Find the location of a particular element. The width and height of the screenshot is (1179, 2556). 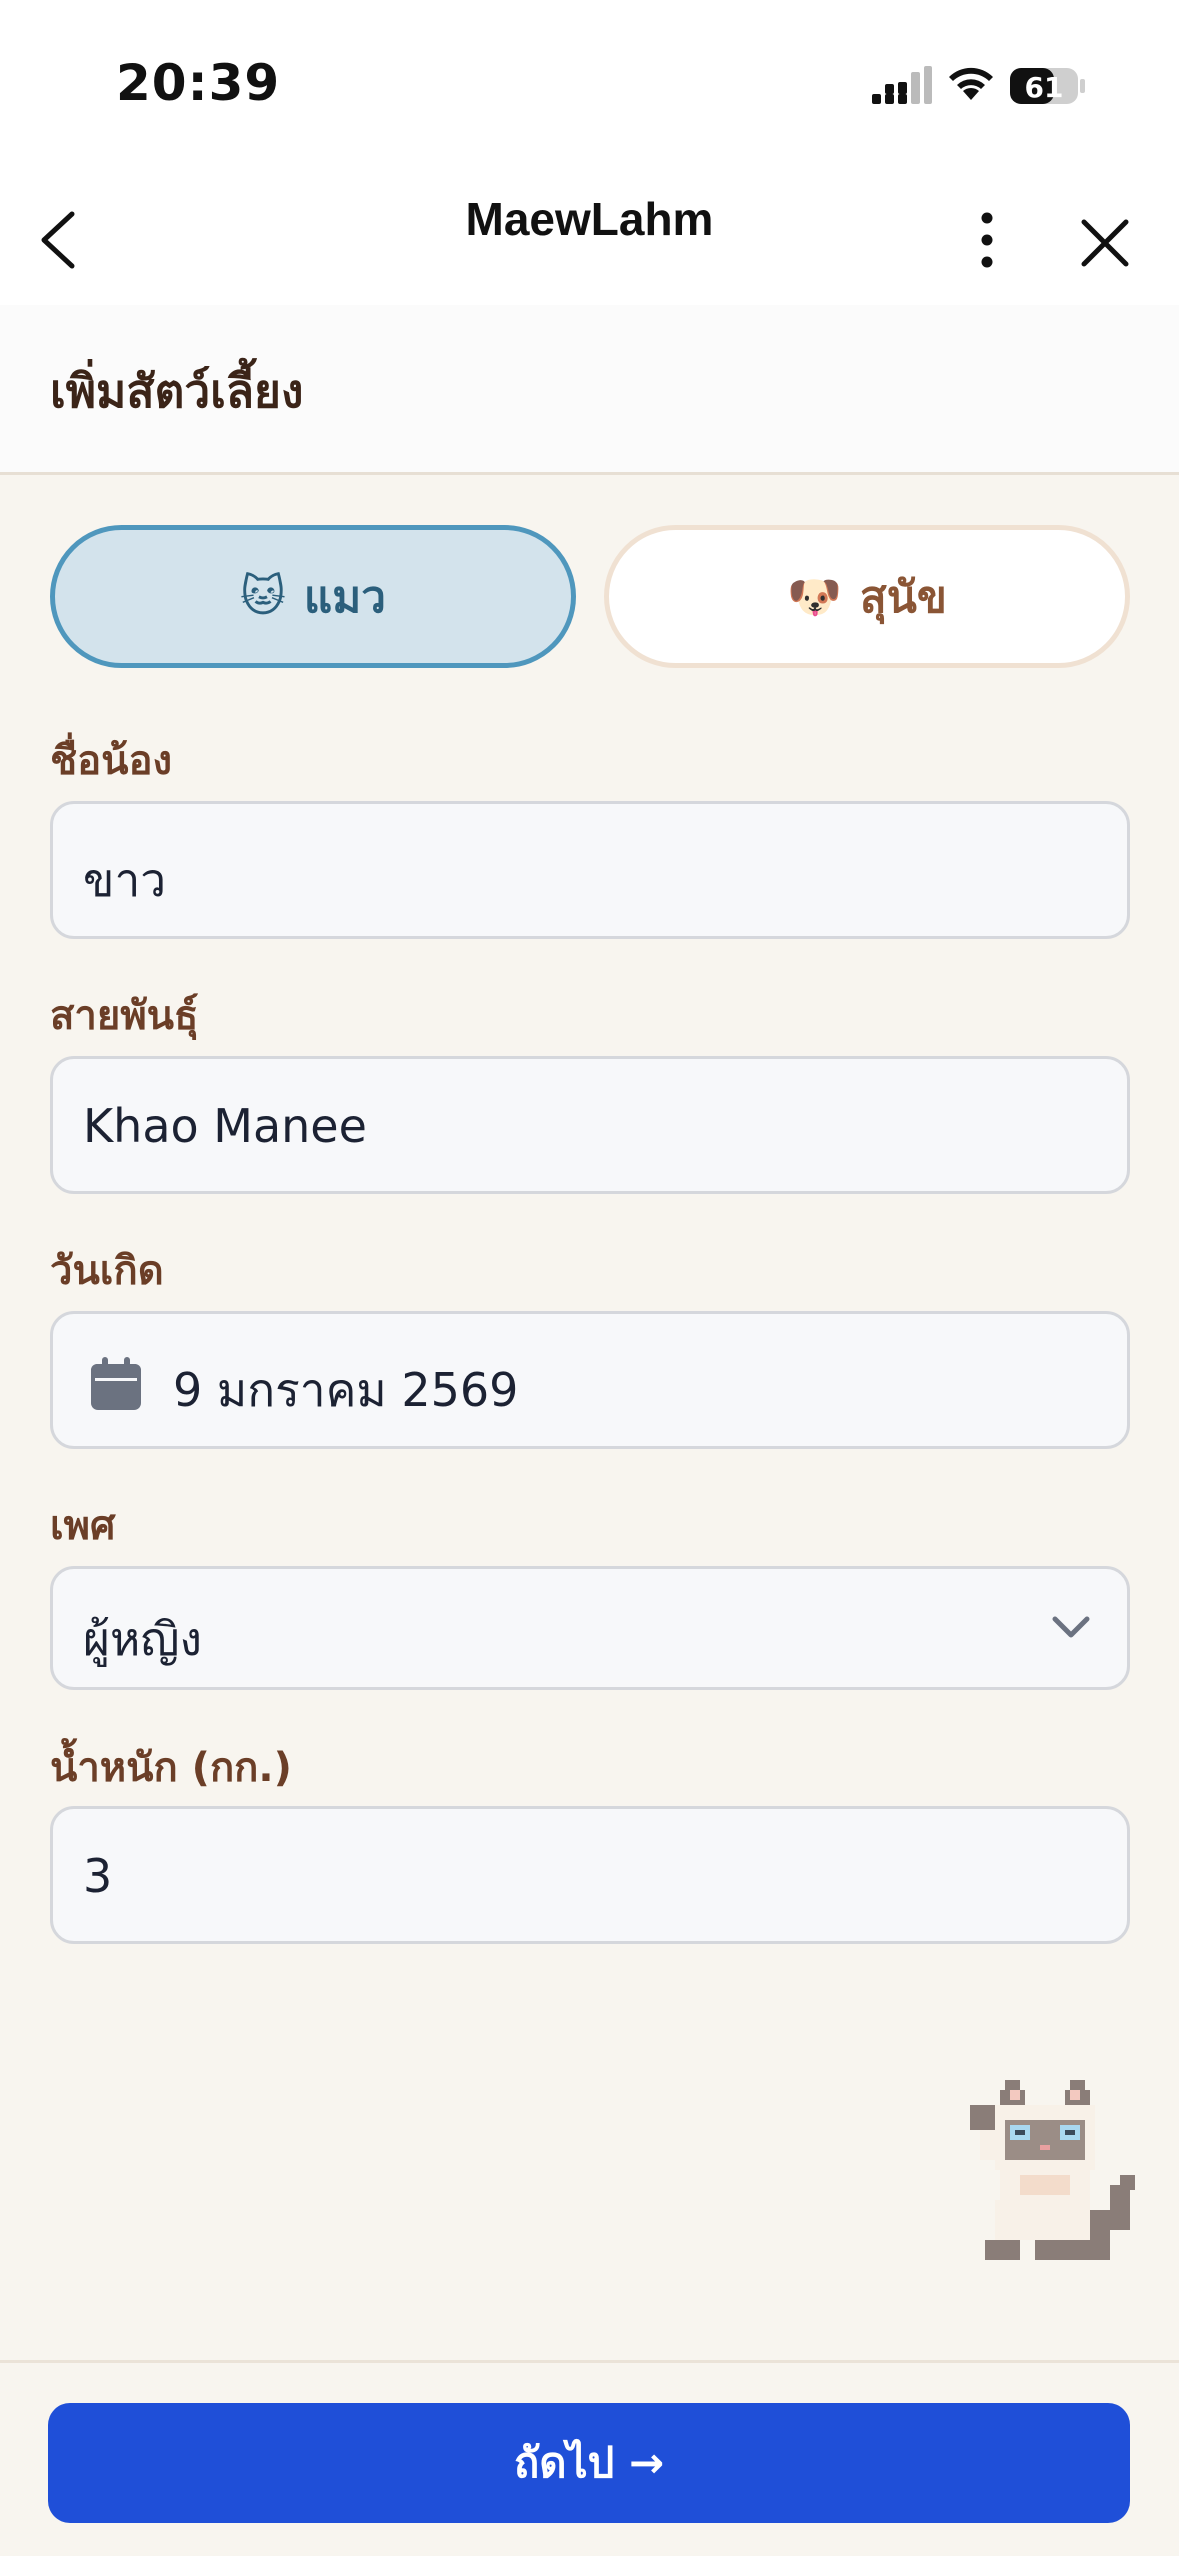

species-dog-button: 🐶 สุนัข is located at coordinates (867, 596).